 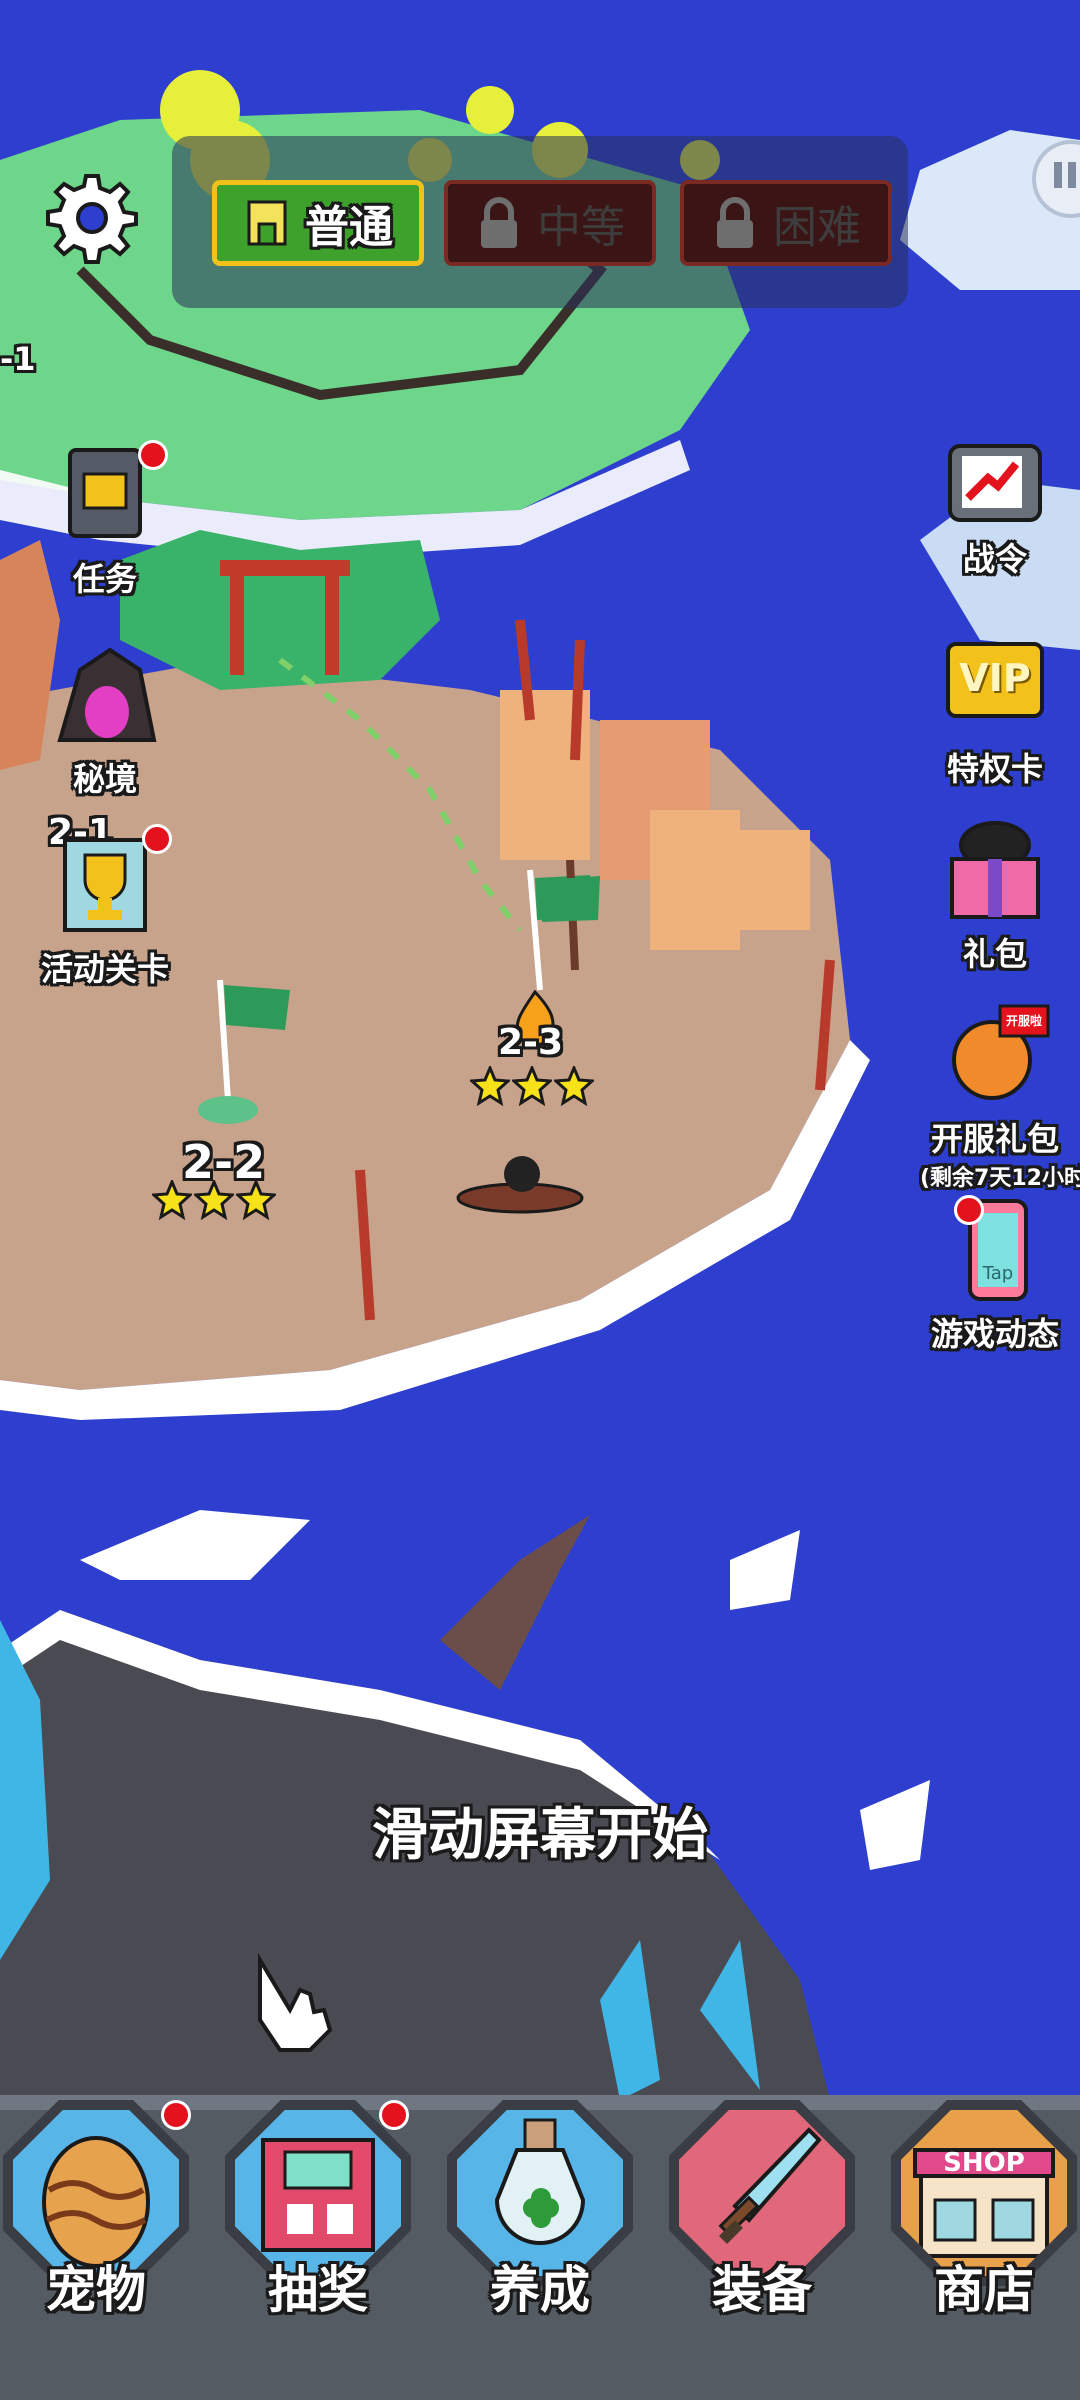 I want to click on nav-equipment-label: 装备, so click(x=762, y=2290).